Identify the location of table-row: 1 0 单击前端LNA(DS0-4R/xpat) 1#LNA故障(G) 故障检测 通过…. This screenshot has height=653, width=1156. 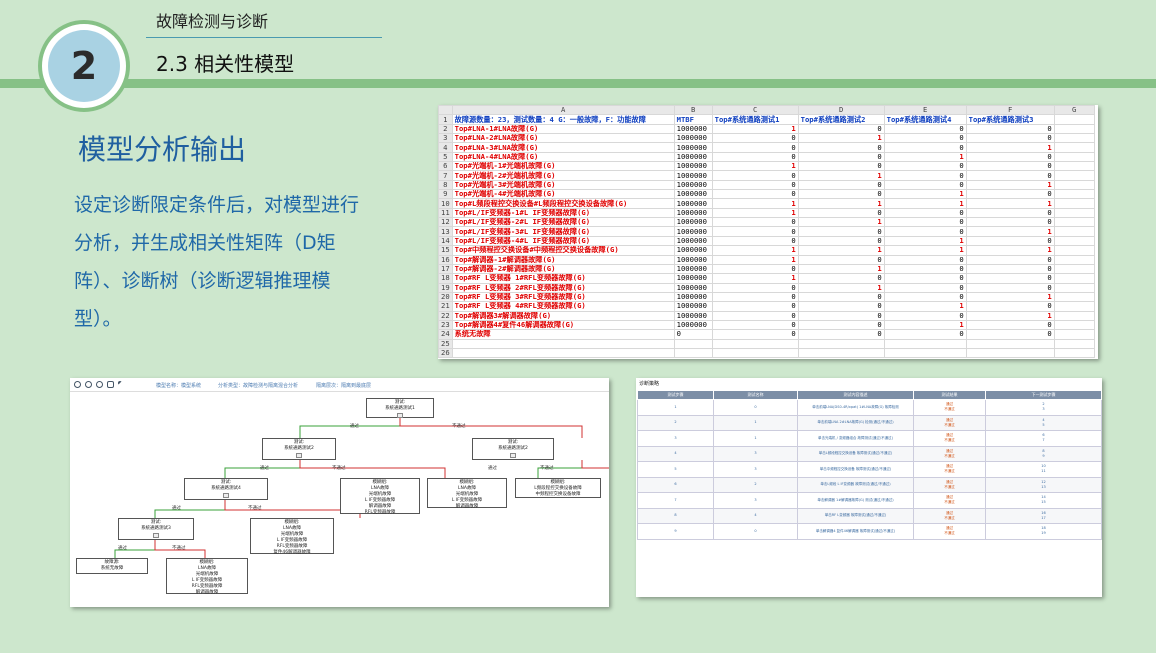
(869, 407).